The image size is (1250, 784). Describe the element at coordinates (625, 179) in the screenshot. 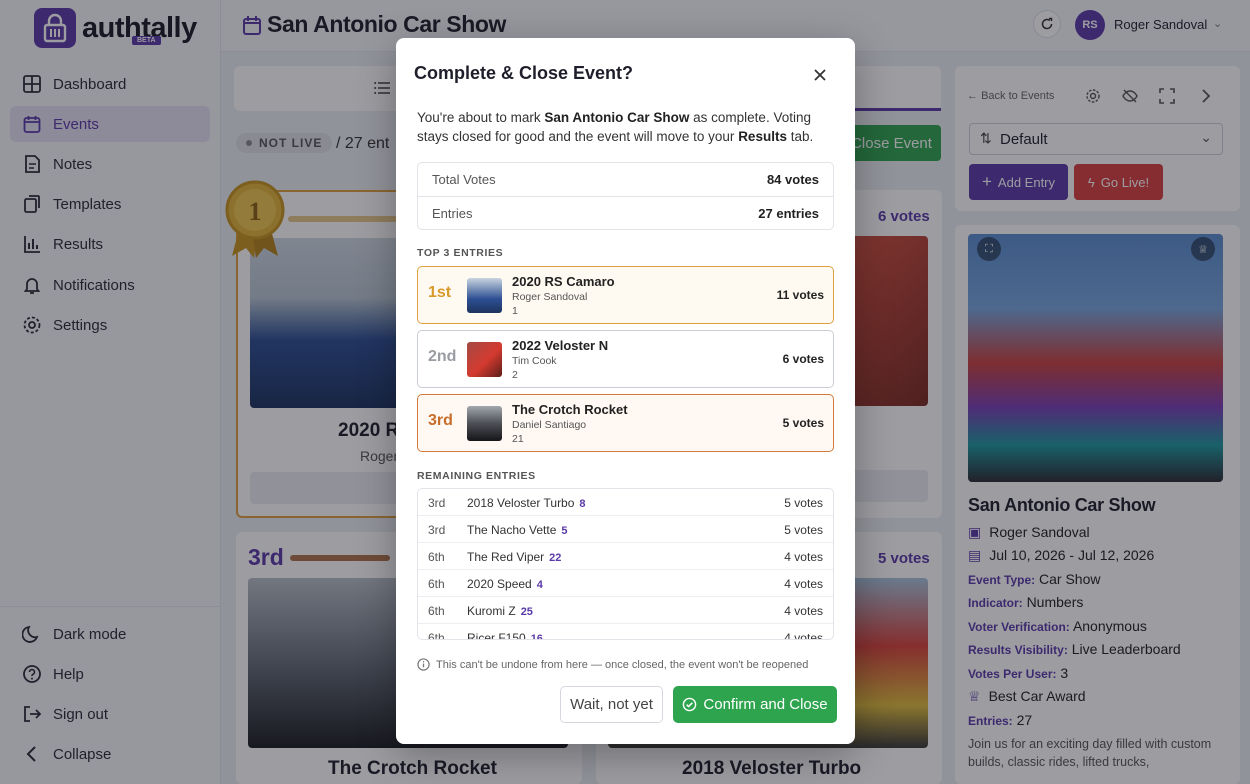

I see `stat-total-votes: Total Votes 84 votes` at that location.